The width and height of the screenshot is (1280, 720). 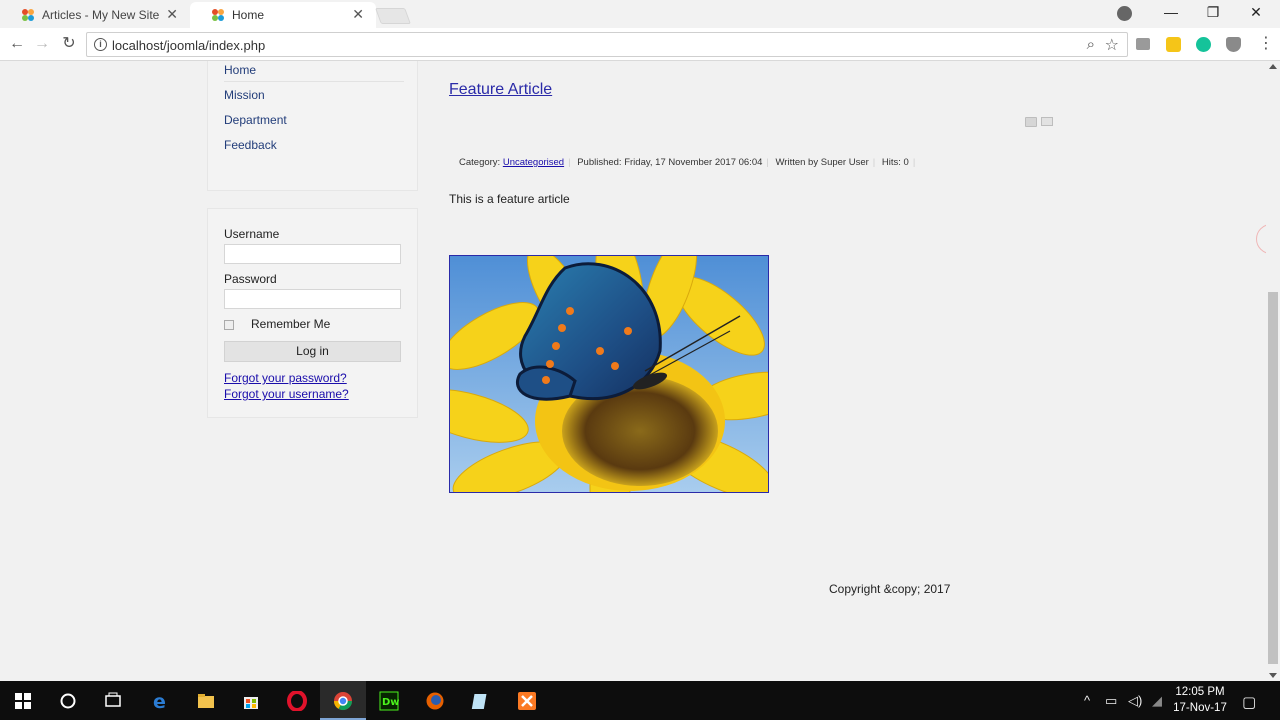 What do you see at coordinates (393, 16) in the screenshot?
I see `new-tab-button` at bounding box center [393, 16].